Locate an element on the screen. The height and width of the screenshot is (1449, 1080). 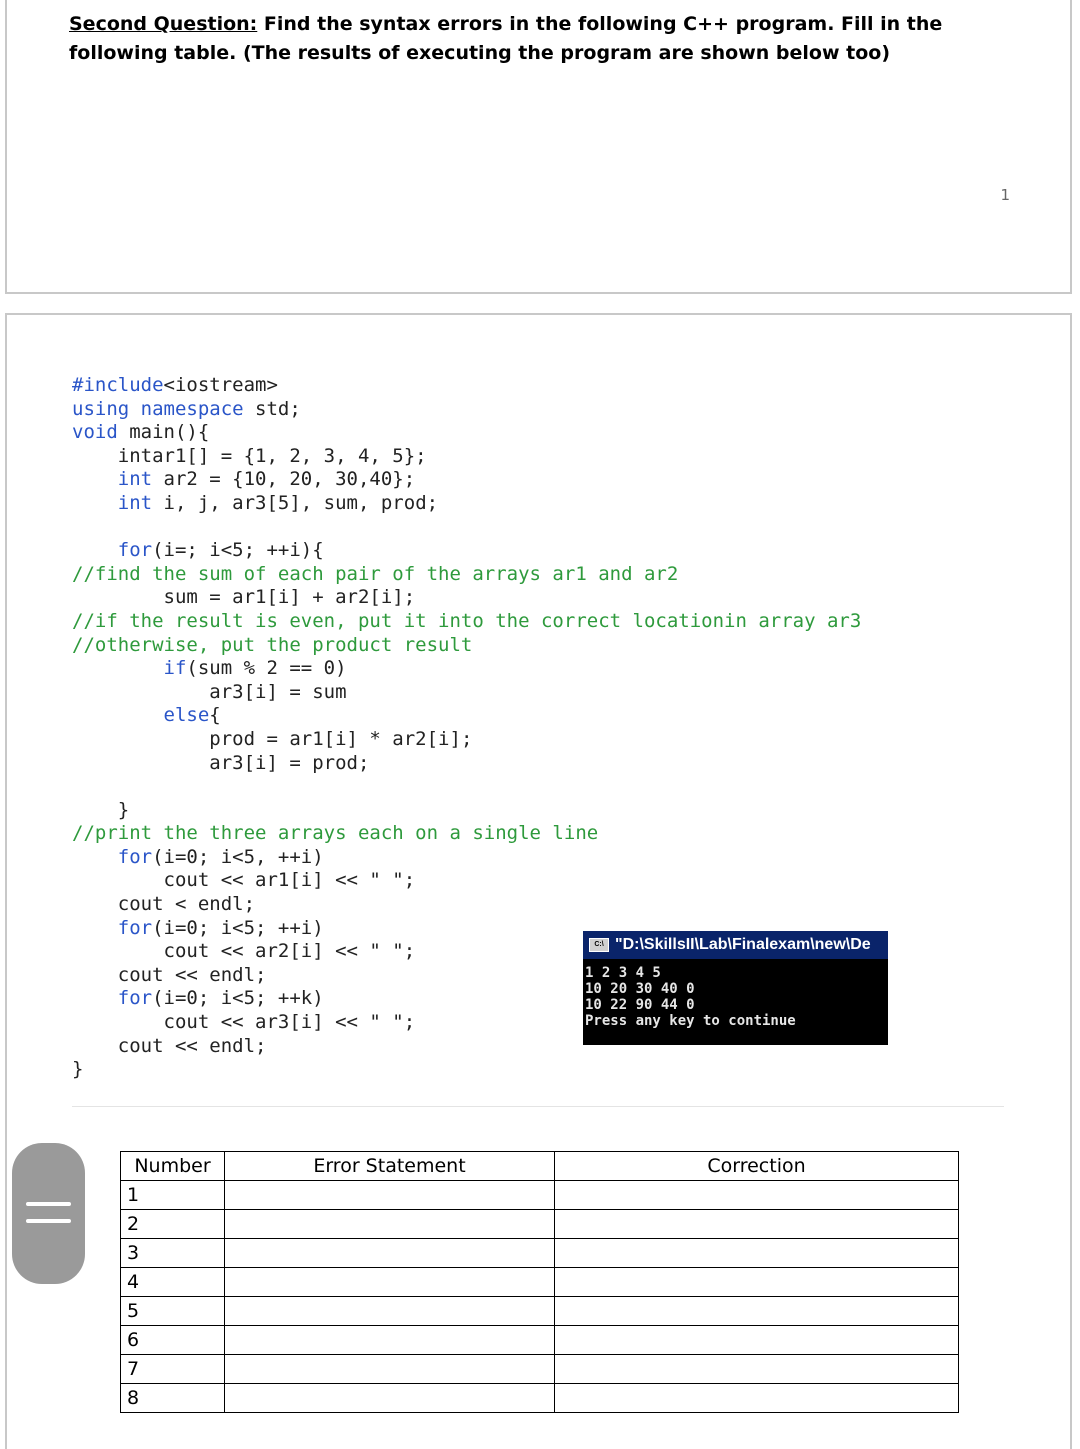
code-line: cout << ar3[i] << " "; is located at coordinates (244, 1022).